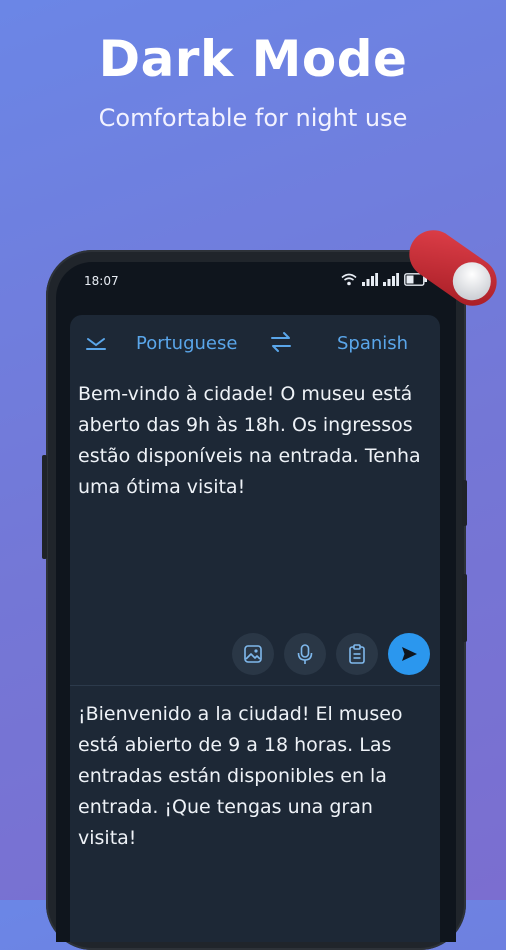 The height and width of the screenshot is (950, 506). I want to click on promo-title: Dark Mode, so click(253, 59).